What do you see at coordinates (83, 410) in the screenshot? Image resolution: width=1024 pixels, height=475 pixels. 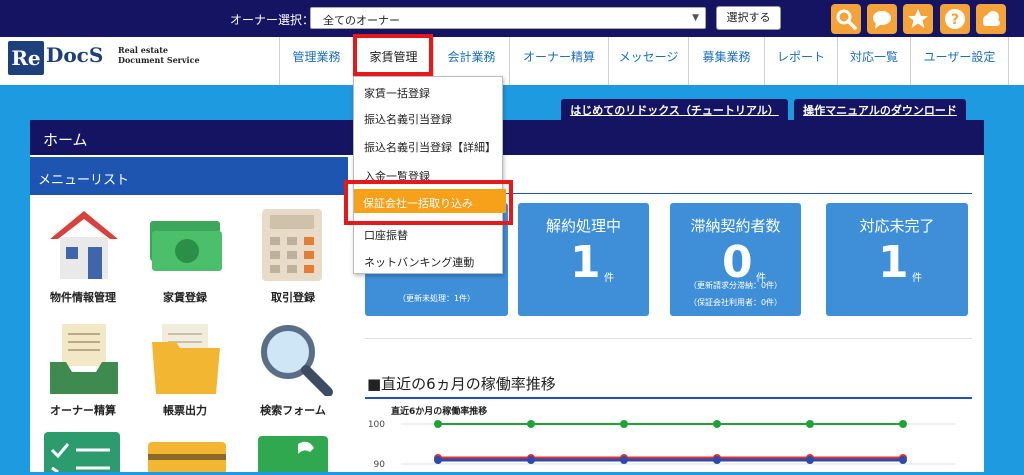 I see `menu-tile-label: オーナー精算` at bounding box center [83, 410].